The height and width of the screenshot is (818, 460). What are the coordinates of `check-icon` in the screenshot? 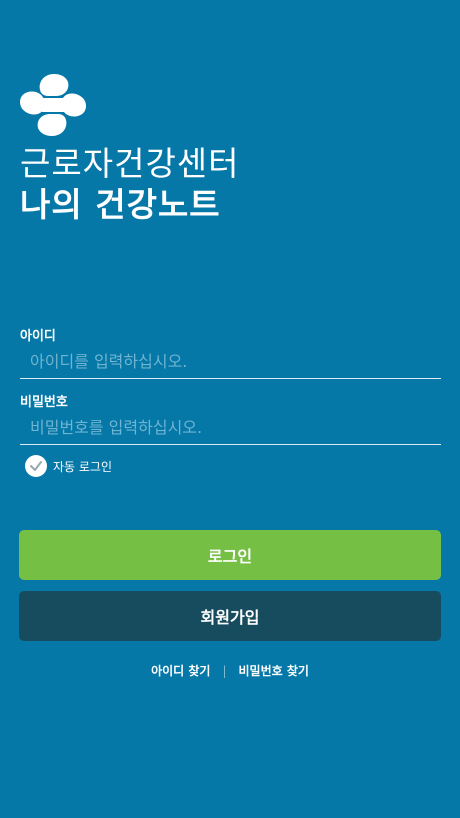 It's located at (36, 466).